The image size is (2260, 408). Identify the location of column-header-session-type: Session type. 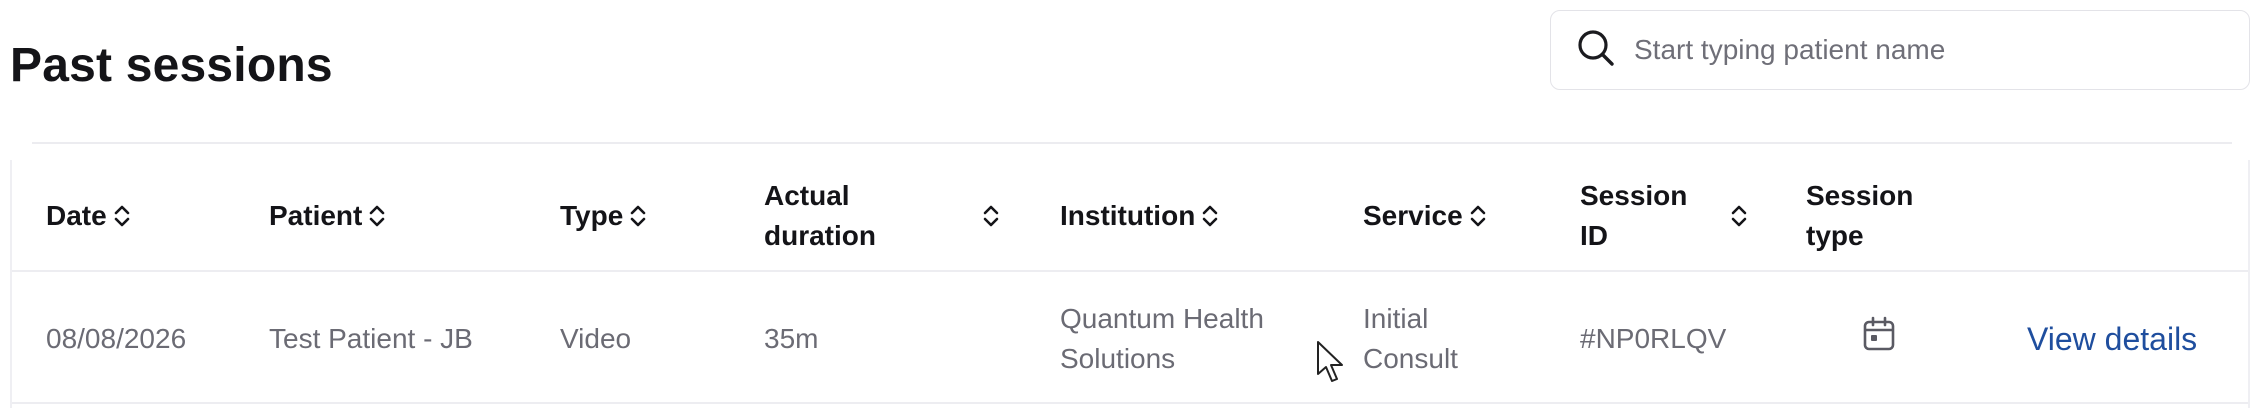
(1860, 215).